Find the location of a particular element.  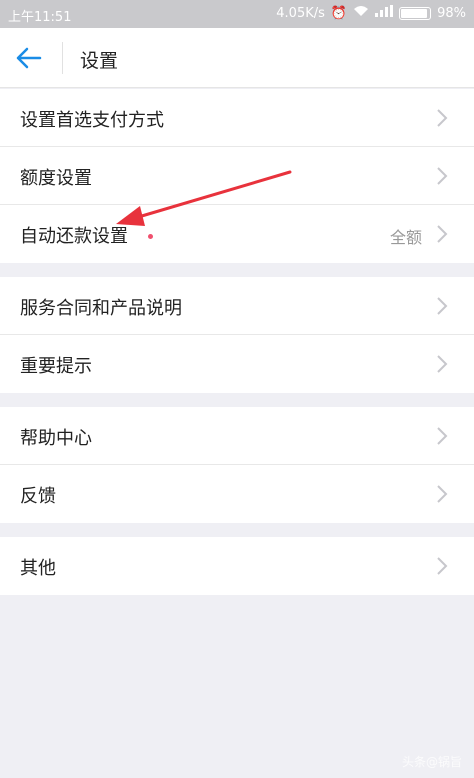

back-button is located at coordinates (29, 58).